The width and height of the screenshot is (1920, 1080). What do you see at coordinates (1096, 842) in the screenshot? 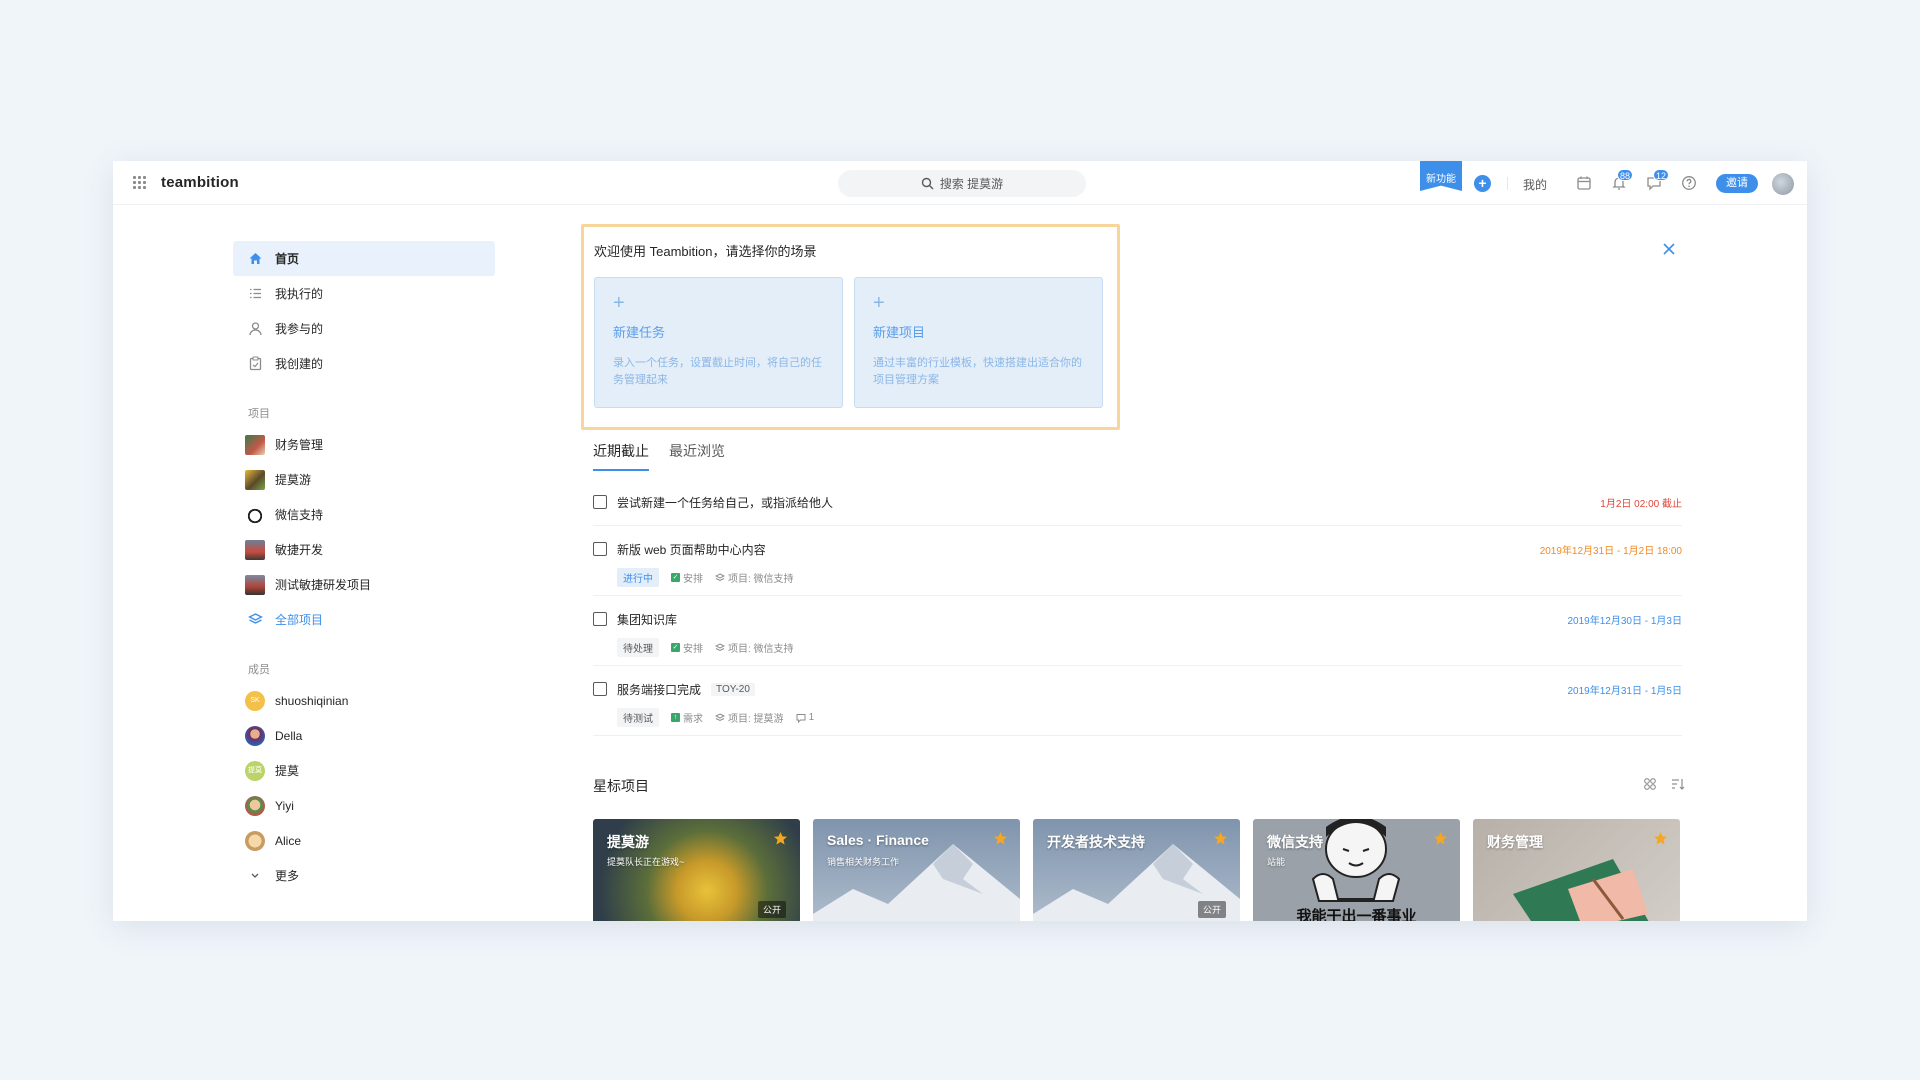
I see `project-card-title: 开发者技术支持` at bounding box center [1096, 842].